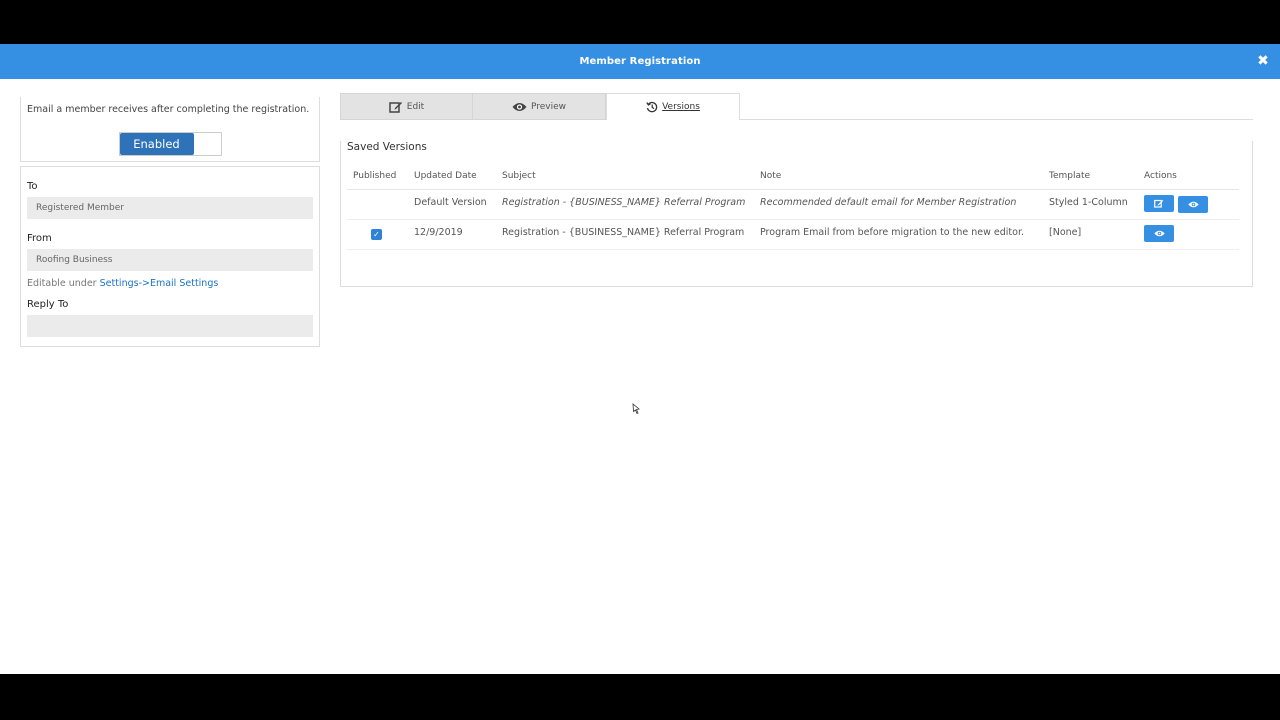  I want to click on col-actions: Actions, so click(1188, 177).